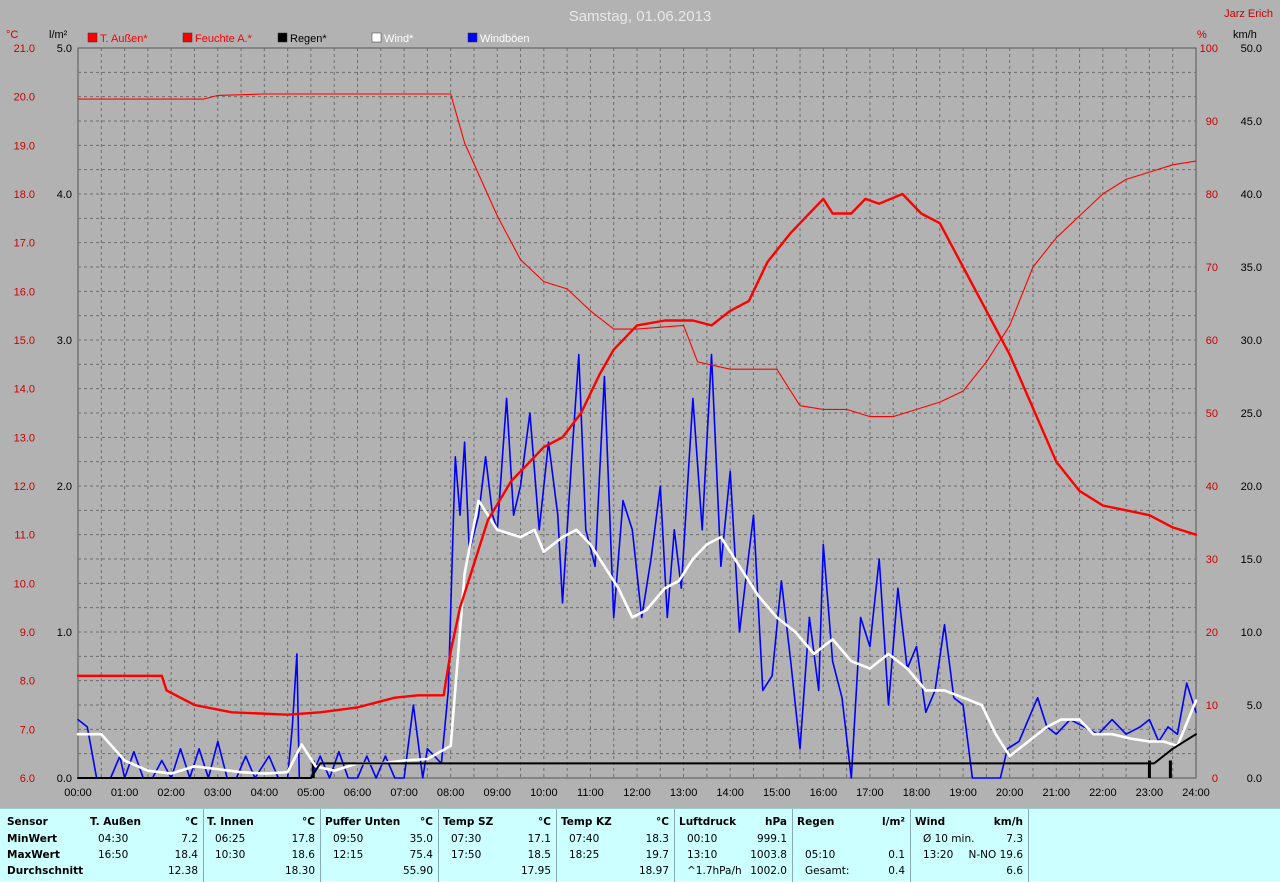 This screenshot has width=1280, height=882. I want to click on legend-label: T. Außen*, so click(124, 39).